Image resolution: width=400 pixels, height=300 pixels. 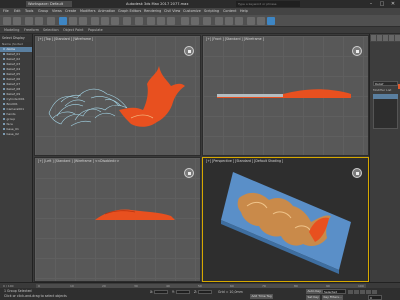 What do you see at coordinates (385, 83) in the screenshot?
I see `object-name-field: Relief` at bounding box center [385, 83].